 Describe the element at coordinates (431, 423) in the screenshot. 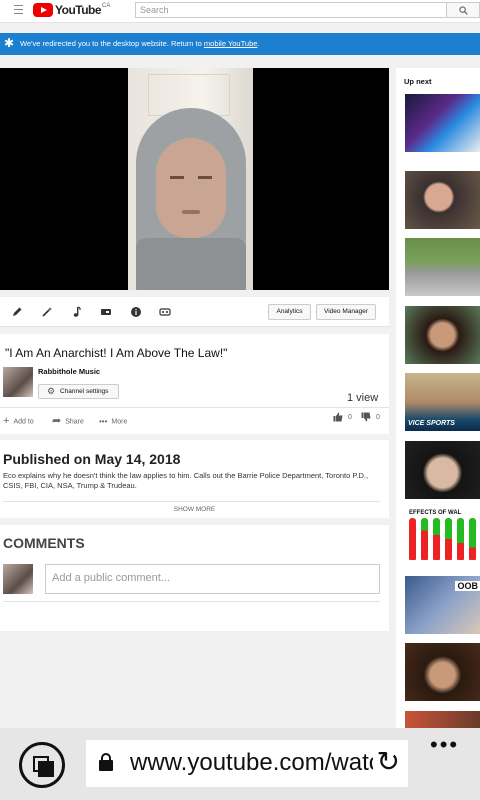

I see `thumbnail-text: VICE SPORTS` at that location.